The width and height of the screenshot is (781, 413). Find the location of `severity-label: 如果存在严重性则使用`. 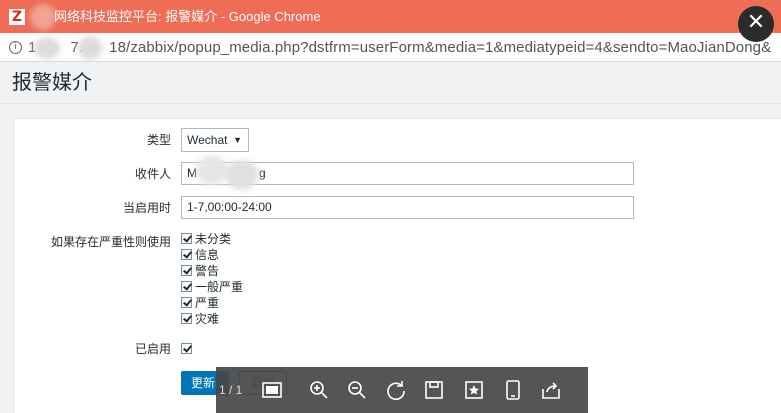

severity-label: 如果存在严重性则使用 is located at coordinates (110, 242).